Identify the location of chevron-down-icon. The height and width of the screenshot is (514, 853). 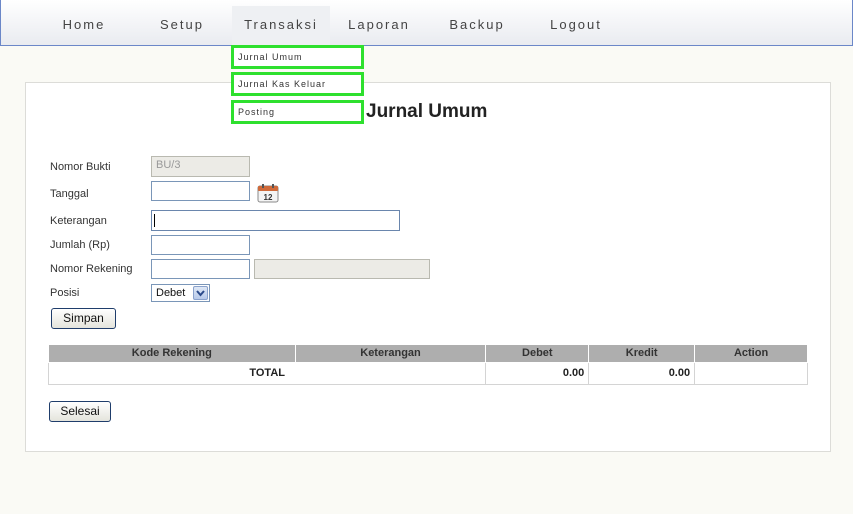
(200, 293).